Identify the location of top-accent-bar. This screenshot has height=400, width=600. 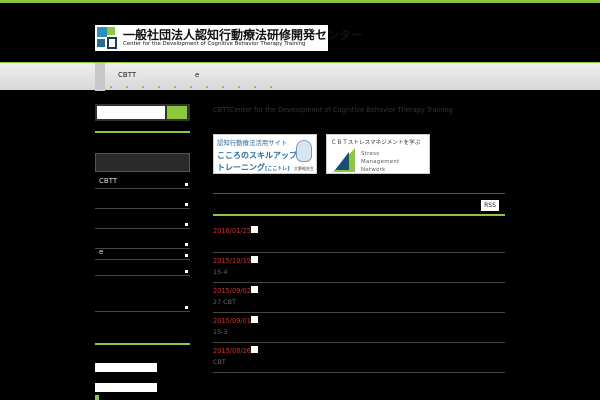
(300, 1).